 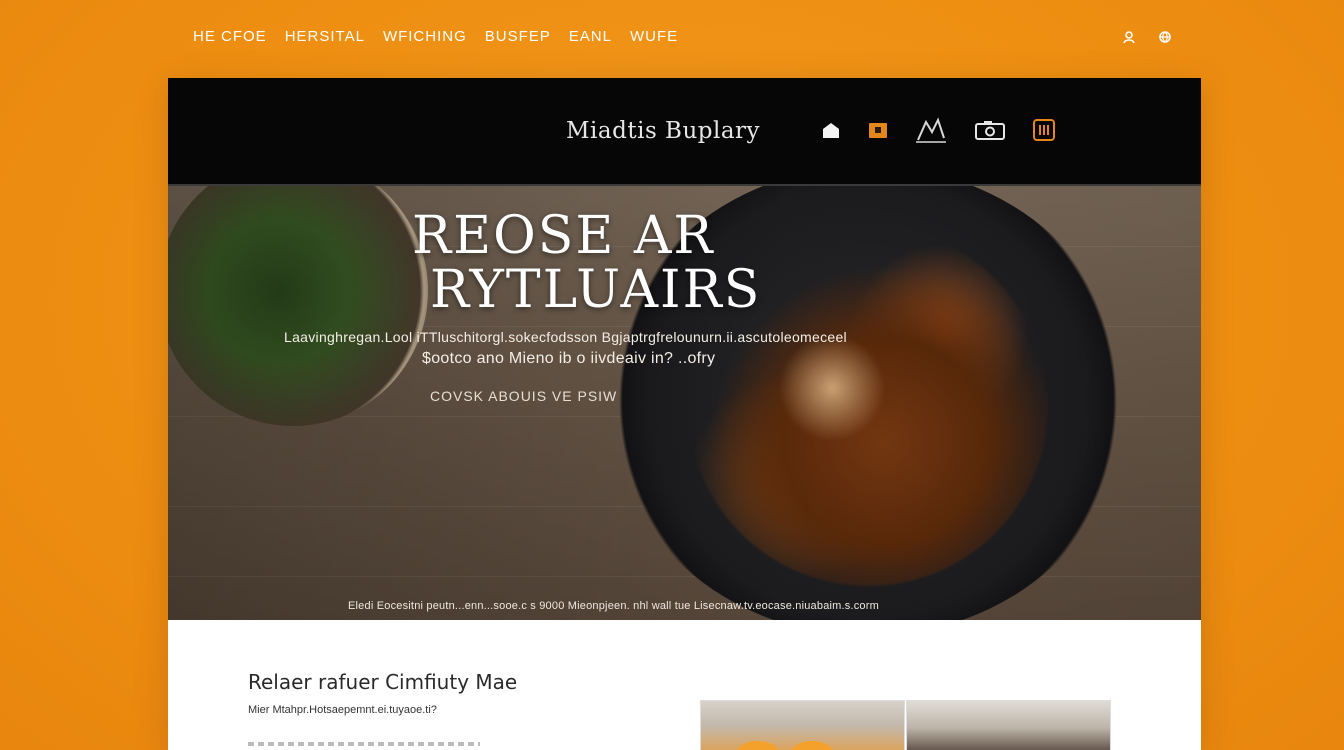 I want to click on camera-icon, so click(x=990, y=130).